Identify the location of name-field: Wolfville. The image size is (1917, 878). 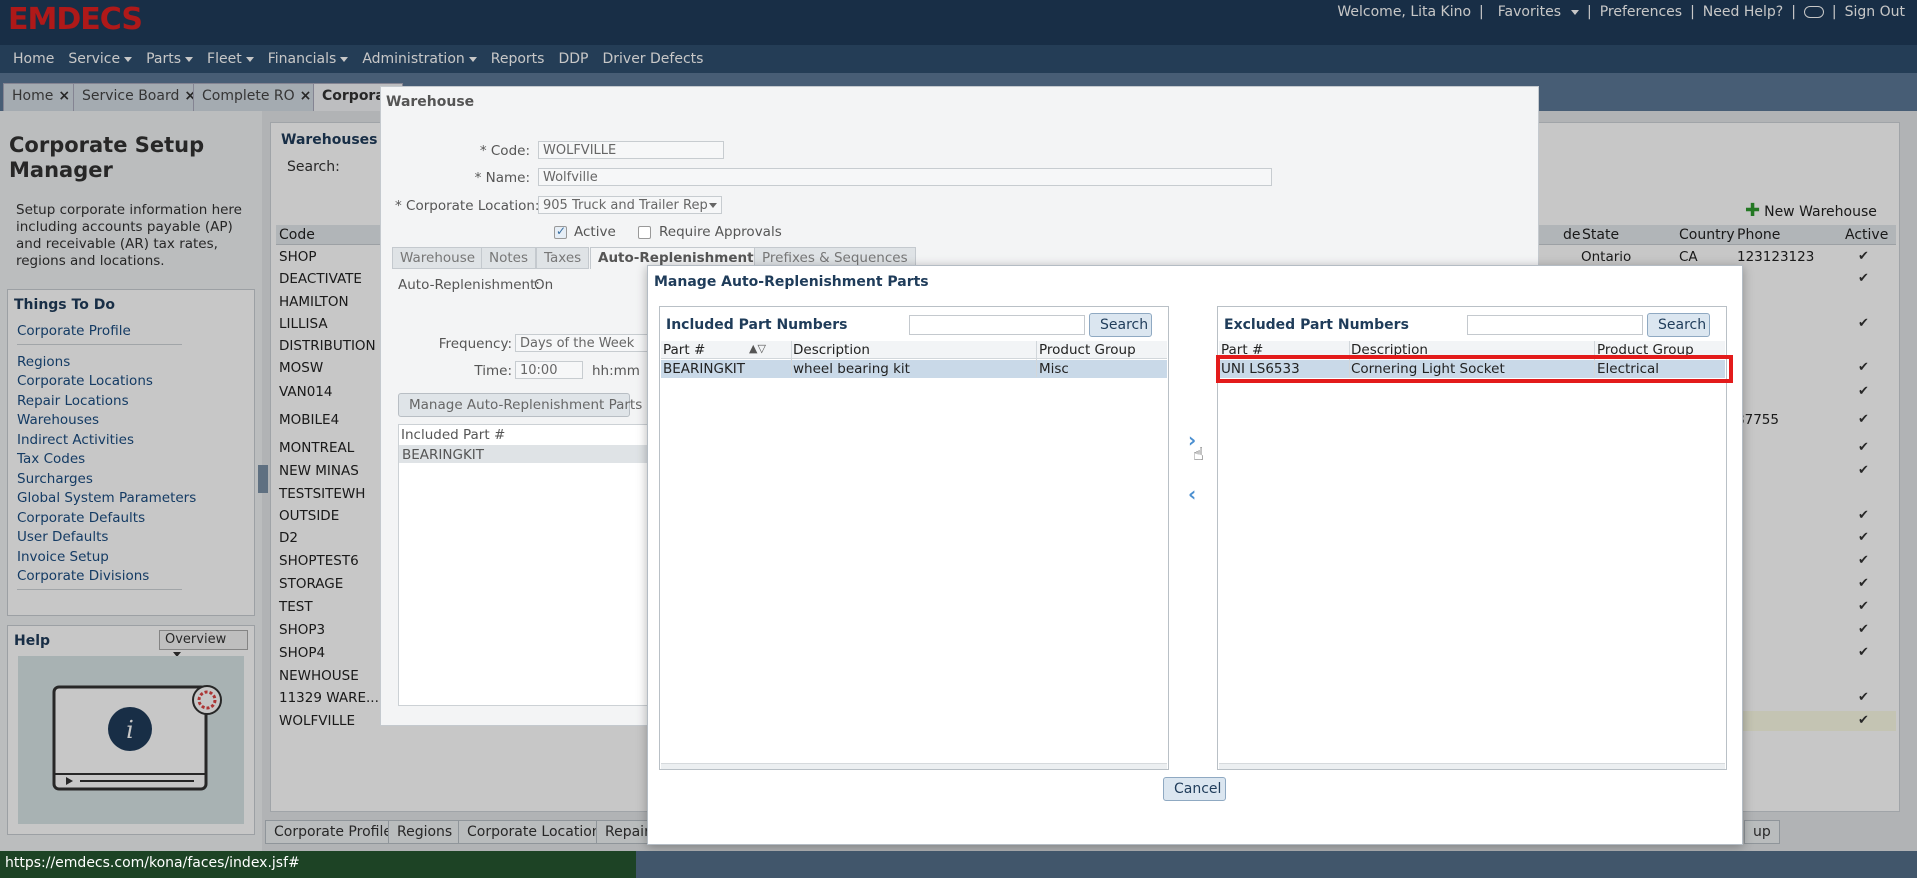
(905, 177).